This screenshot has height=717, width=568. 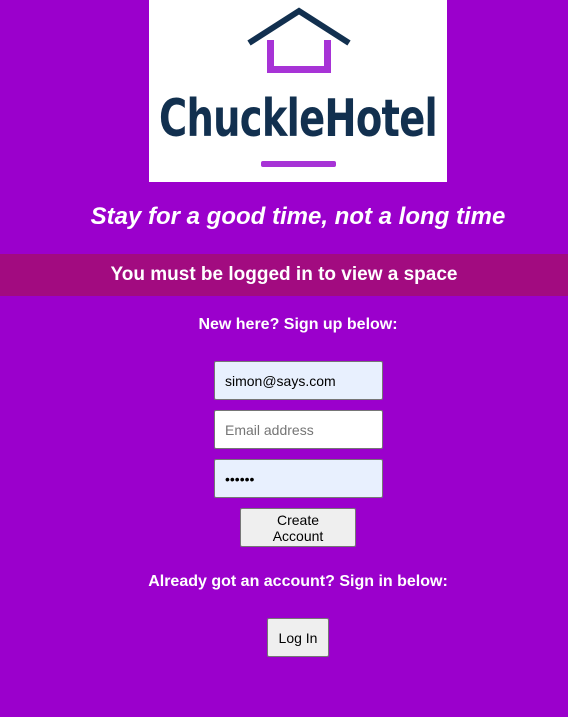 What do you see at coordinates (298, 164) in the screenshot?
I see `logo-underline` at bounding box center [298, 164].